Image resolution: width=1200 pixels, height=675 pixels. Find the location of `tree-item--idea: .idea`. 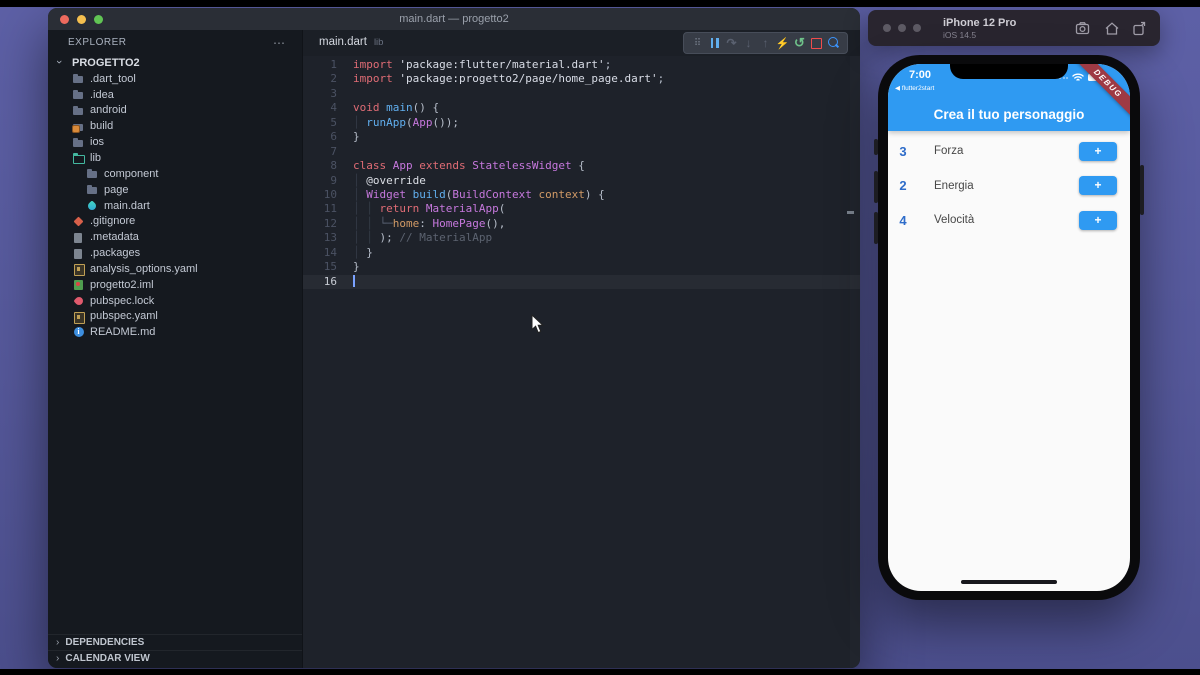

tree-item--idea: .idea is located at coordinates (175, 95).